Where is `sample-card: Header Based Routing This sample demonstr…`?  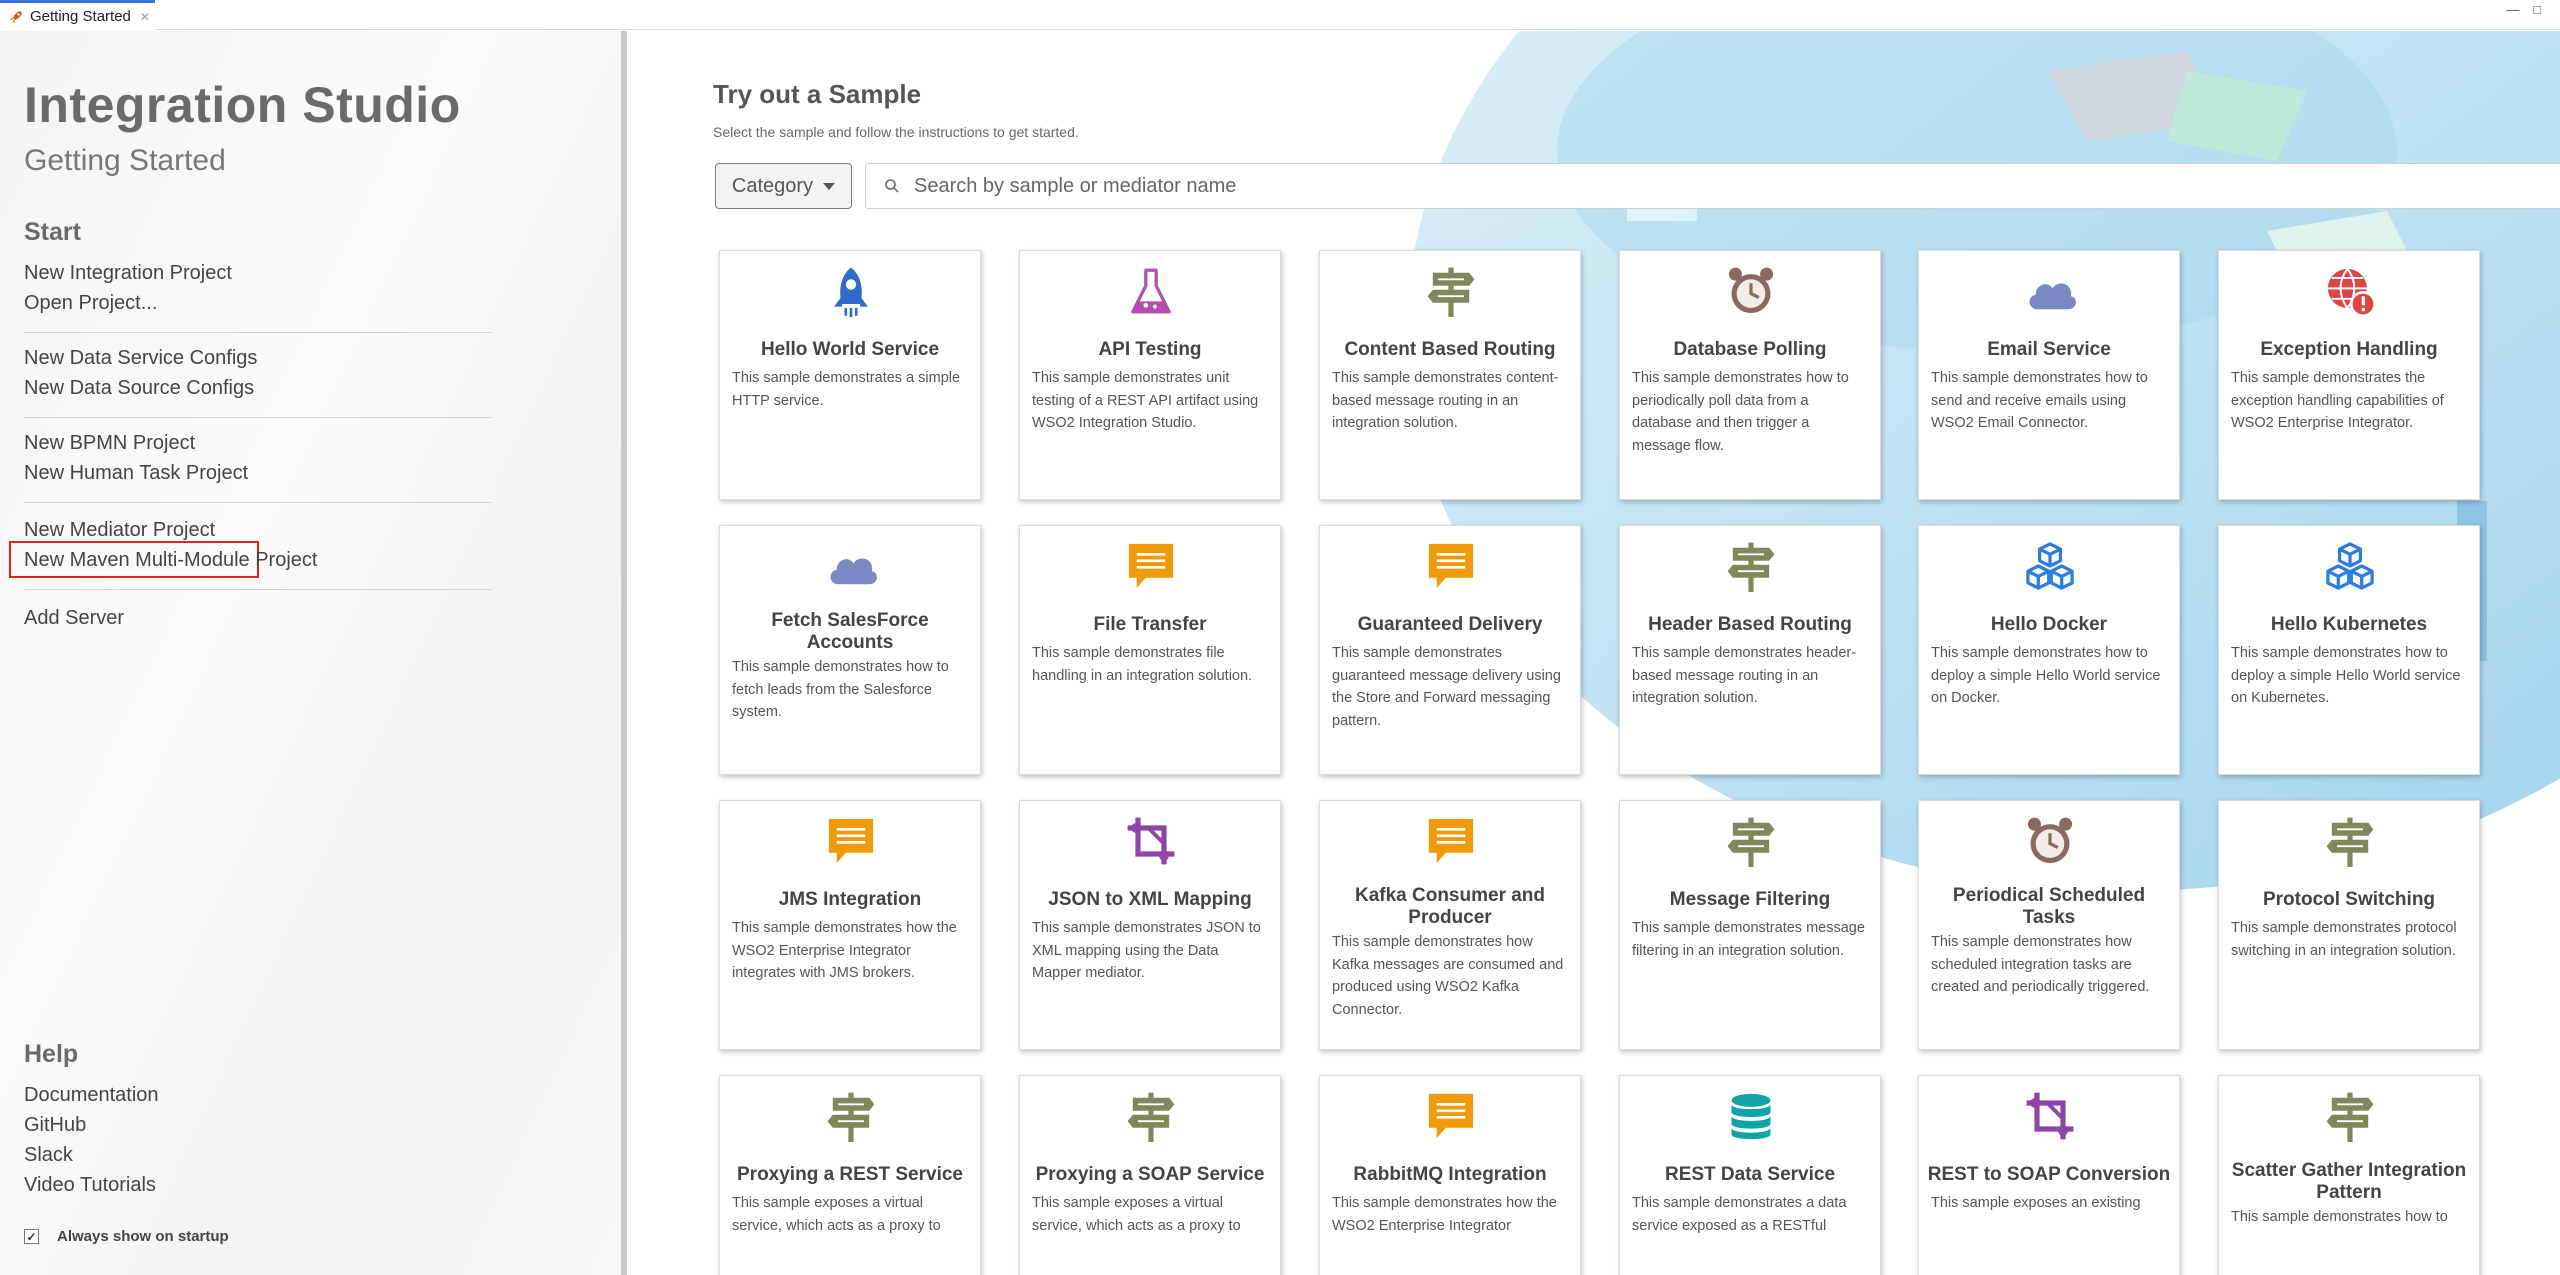 sample-card: Header Based Routing This sample demonstr… is located at coordinates (1750, 650).